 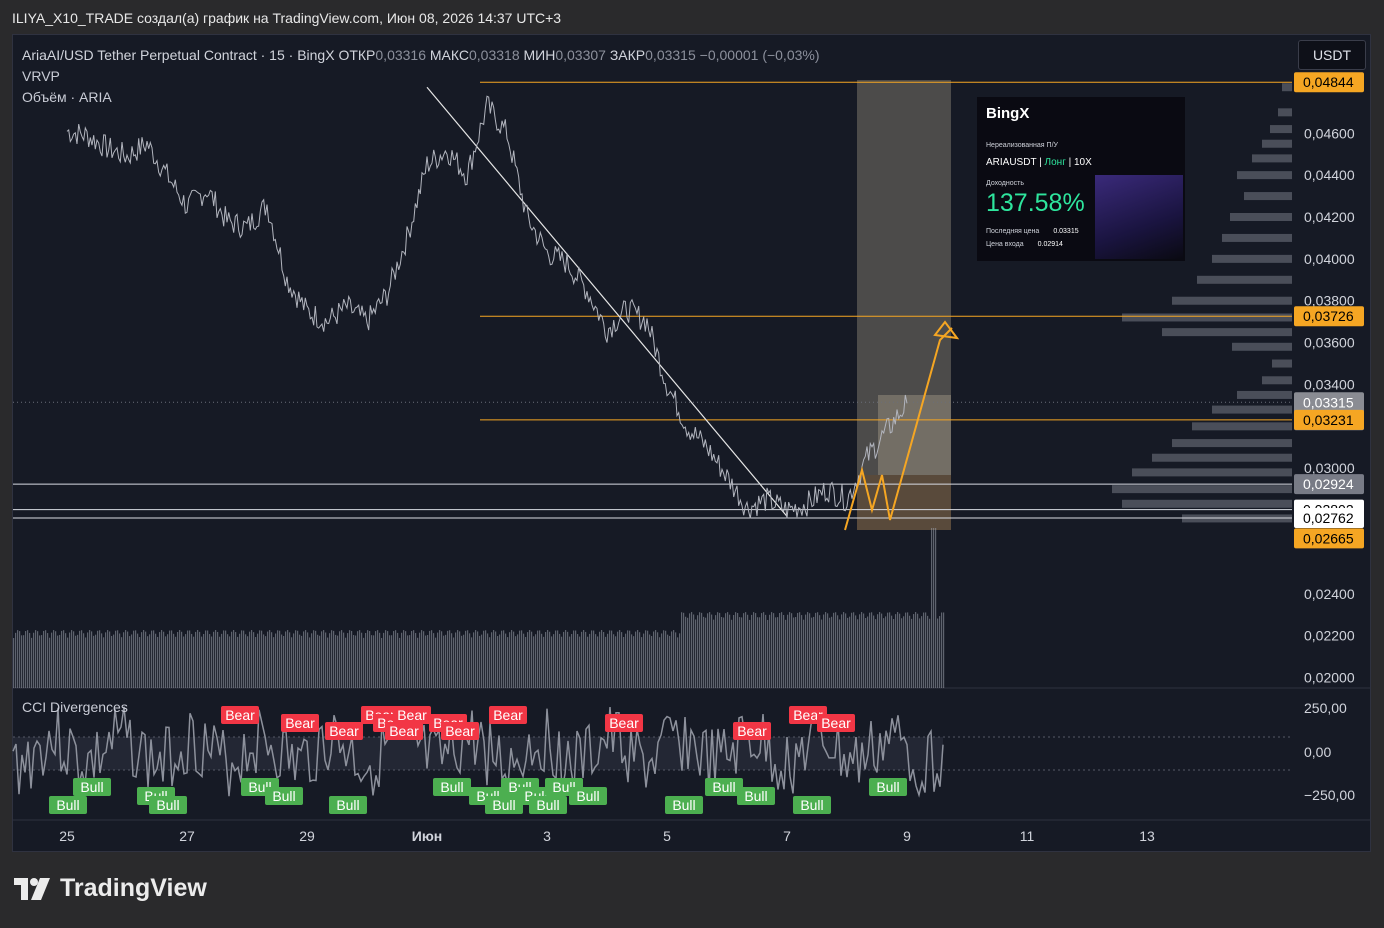 What do you see at coordinates (1329, 594) in the screenshot?
I see `y-axis-tick: 0,02400` at bounding box center [1329, 594].